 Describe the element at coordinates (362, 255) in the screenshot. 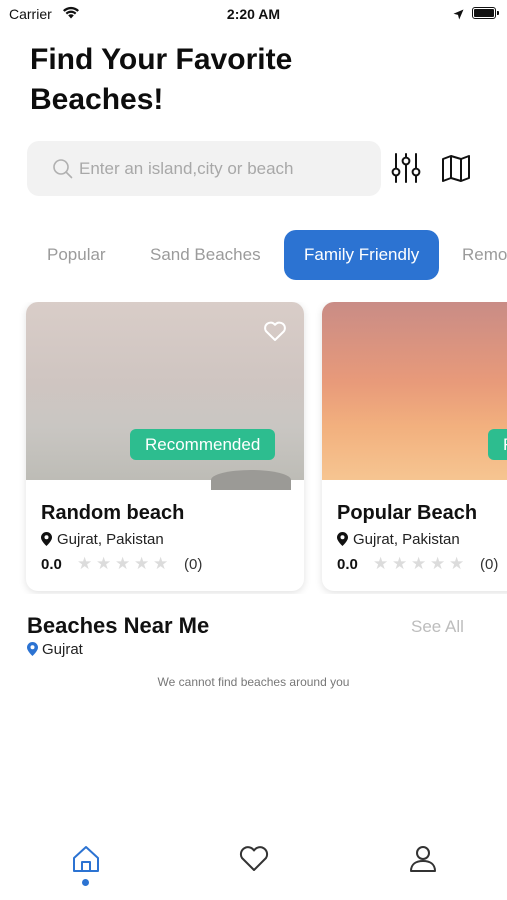

I see `tab-family-friendly: Family Friendly` at that location.